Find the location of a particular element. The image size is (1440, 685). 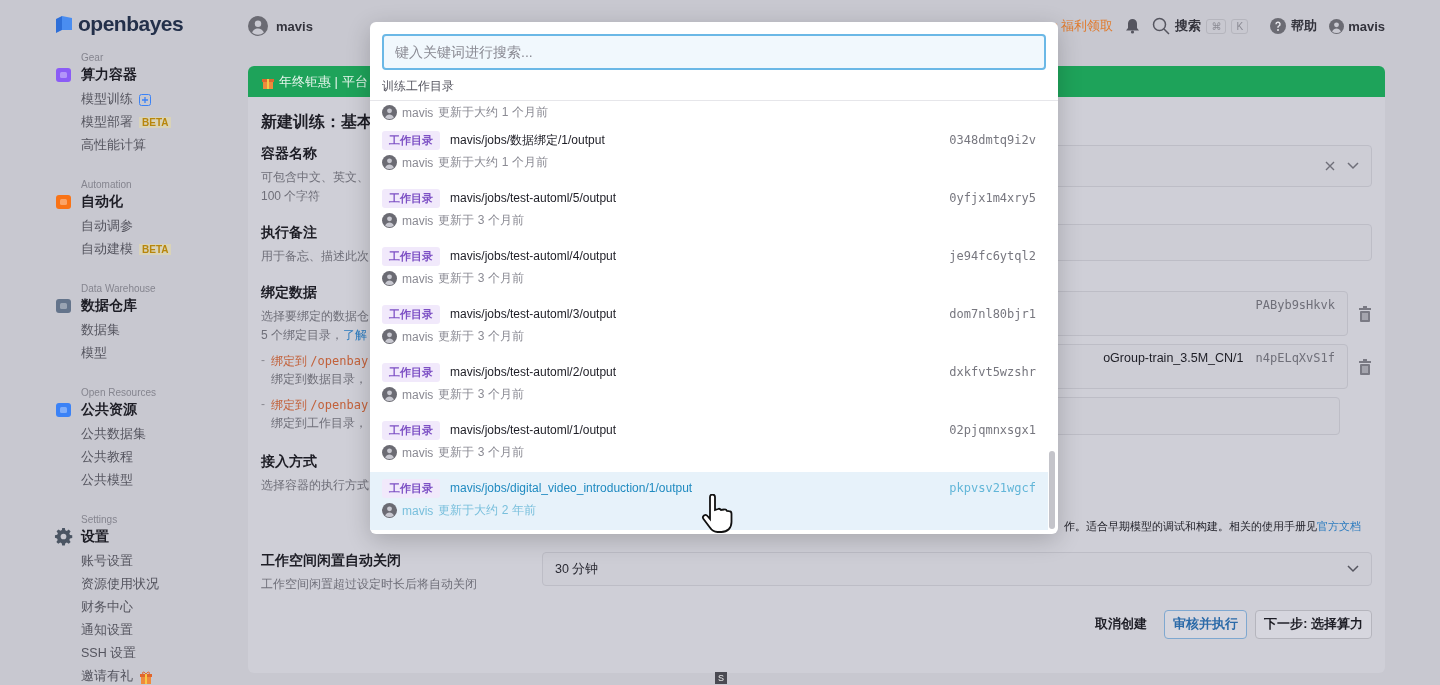

field-label: 执行备注 is located at coordinates (289, 233).